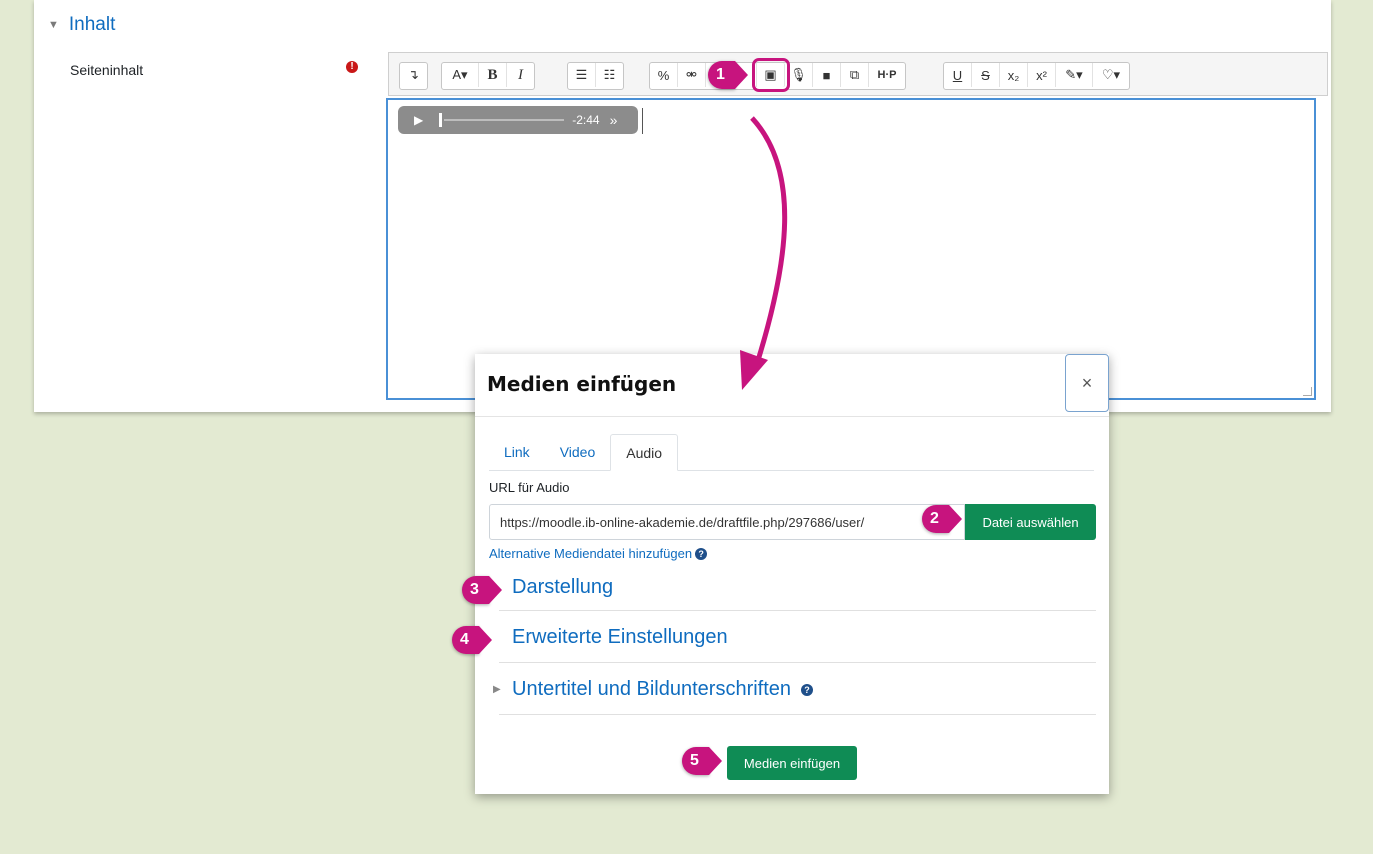 The width and height of the screenshot is (1373, 854). I want to click on dialog-header: Medien einfügen ×, so click(792, 385).